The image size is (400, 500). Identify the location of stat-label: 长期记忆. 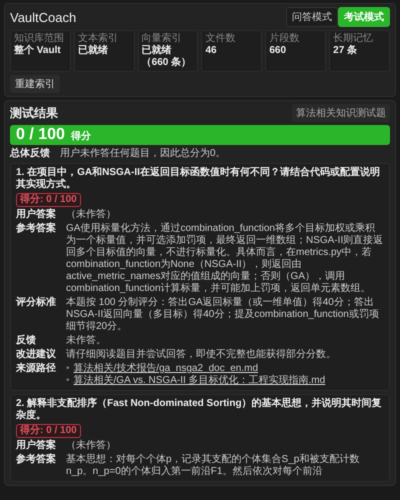
(353, 38).